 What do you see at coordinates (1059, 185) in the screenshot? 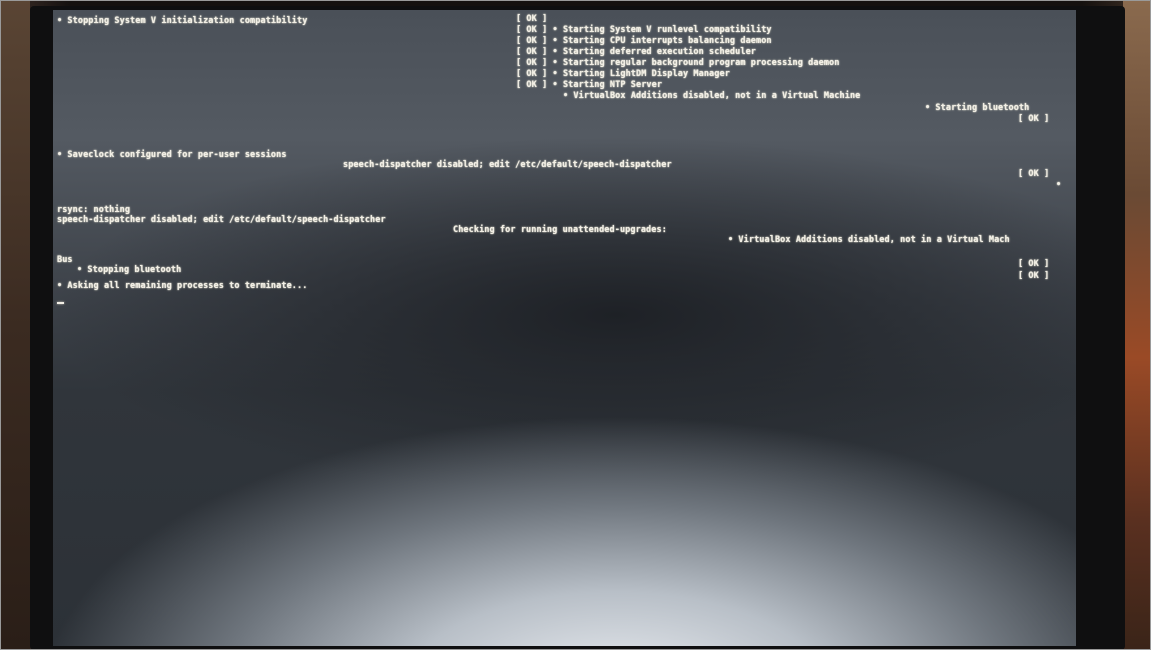
I see `console-line: •` at bounding box center [1059, 185].